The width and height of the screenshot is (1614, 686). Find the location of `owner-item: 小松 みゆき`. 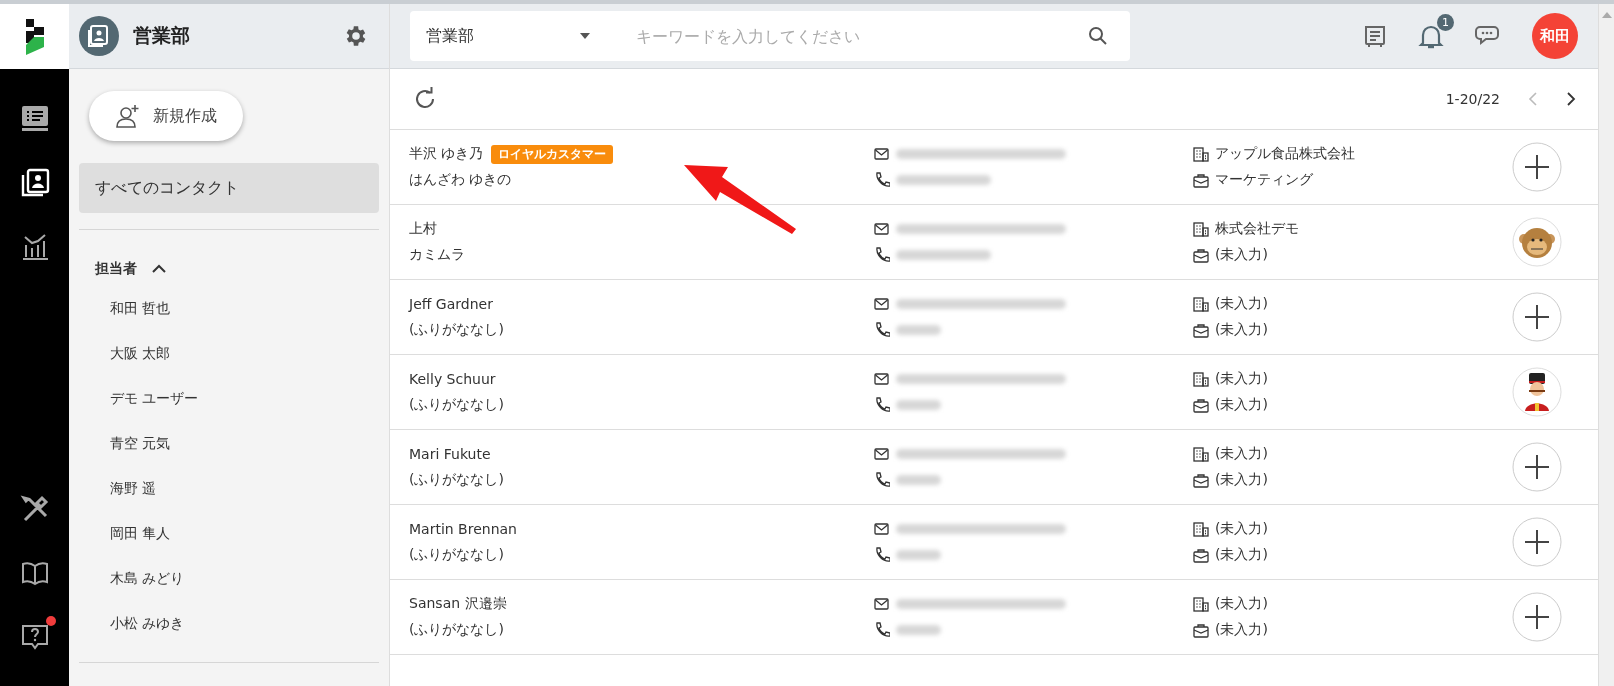

owner-item: 小松 みゆき is located at coordinates (229, 623).